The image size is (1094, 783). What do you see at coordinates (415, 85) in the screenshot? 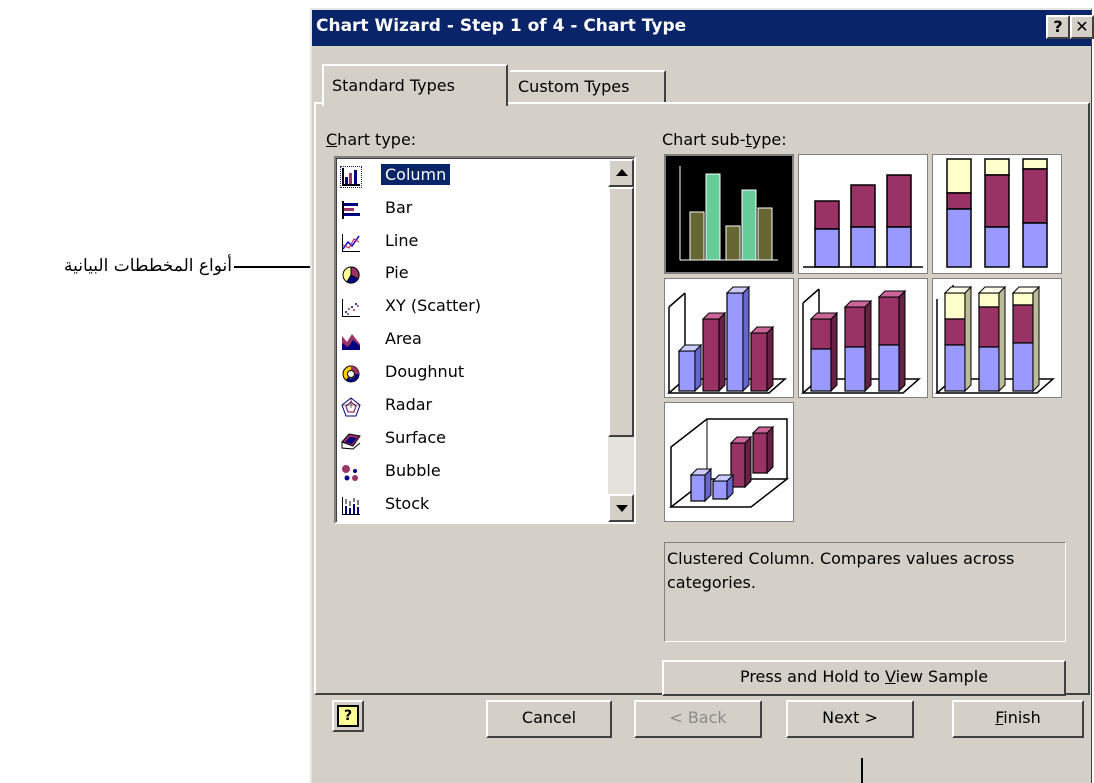
I see `tab-standard-types: Standard Types` at bounding box center [415, 85].